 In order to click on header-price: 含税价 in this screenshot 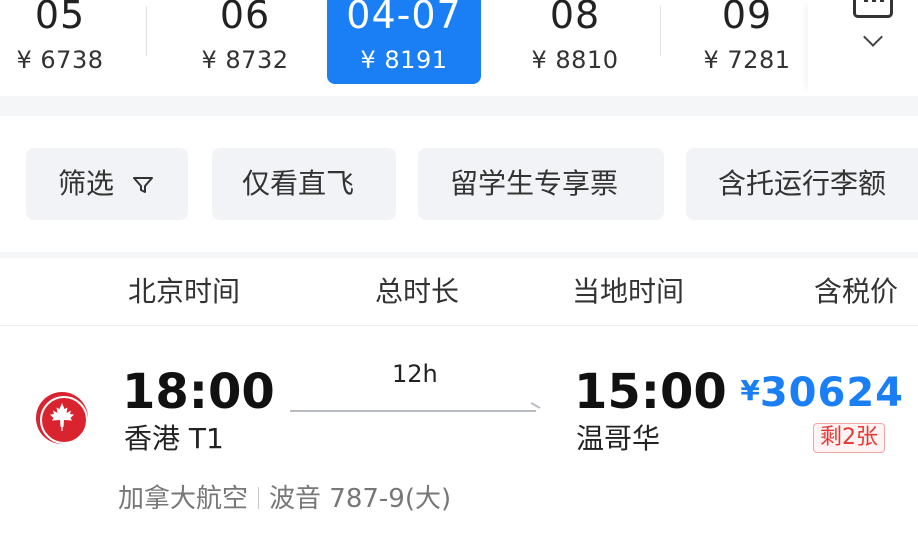, I will do `click(856, 292)`.